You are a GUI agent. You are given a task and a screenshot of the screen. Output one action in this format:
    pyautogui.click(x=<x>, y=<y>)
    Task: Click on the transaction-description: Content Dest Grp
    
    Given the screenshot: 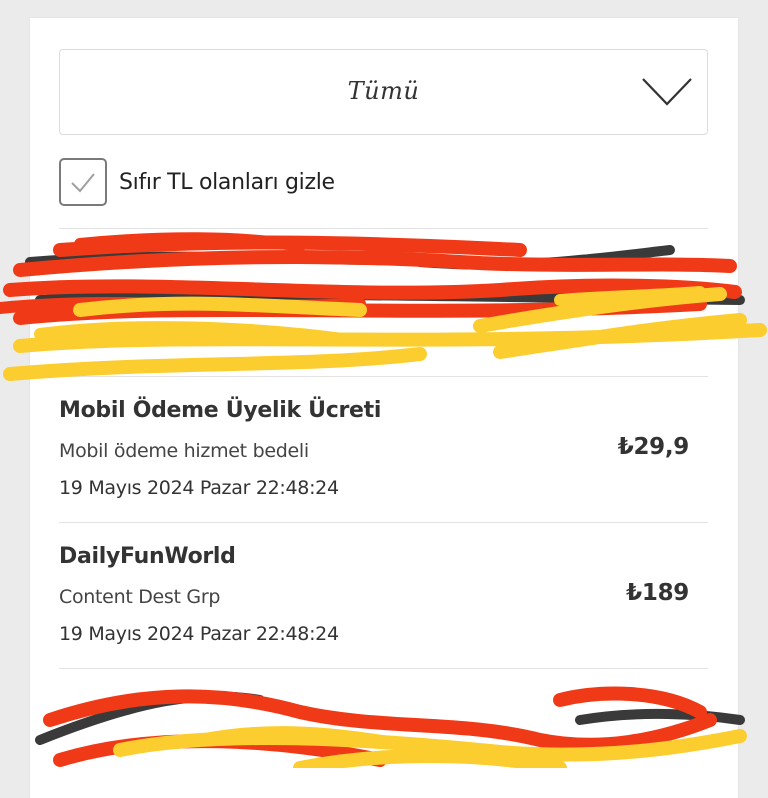 What is the action you would take?
    pyautogui.click(x=140, y=597)
    